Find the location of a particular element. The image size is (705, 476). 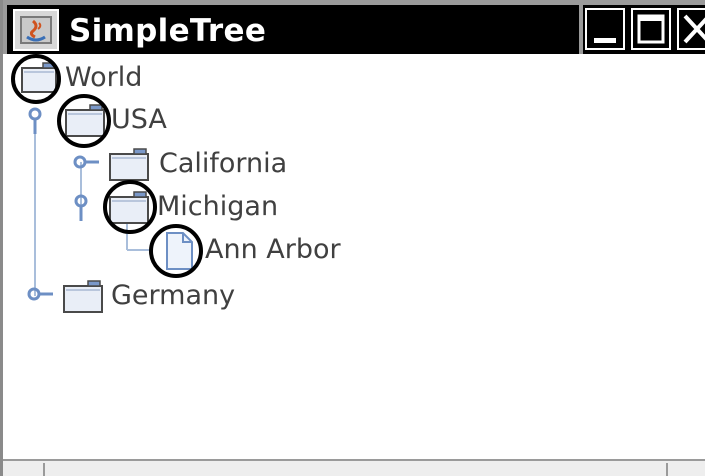

maximize-icon is located at coordinates (651, 29).